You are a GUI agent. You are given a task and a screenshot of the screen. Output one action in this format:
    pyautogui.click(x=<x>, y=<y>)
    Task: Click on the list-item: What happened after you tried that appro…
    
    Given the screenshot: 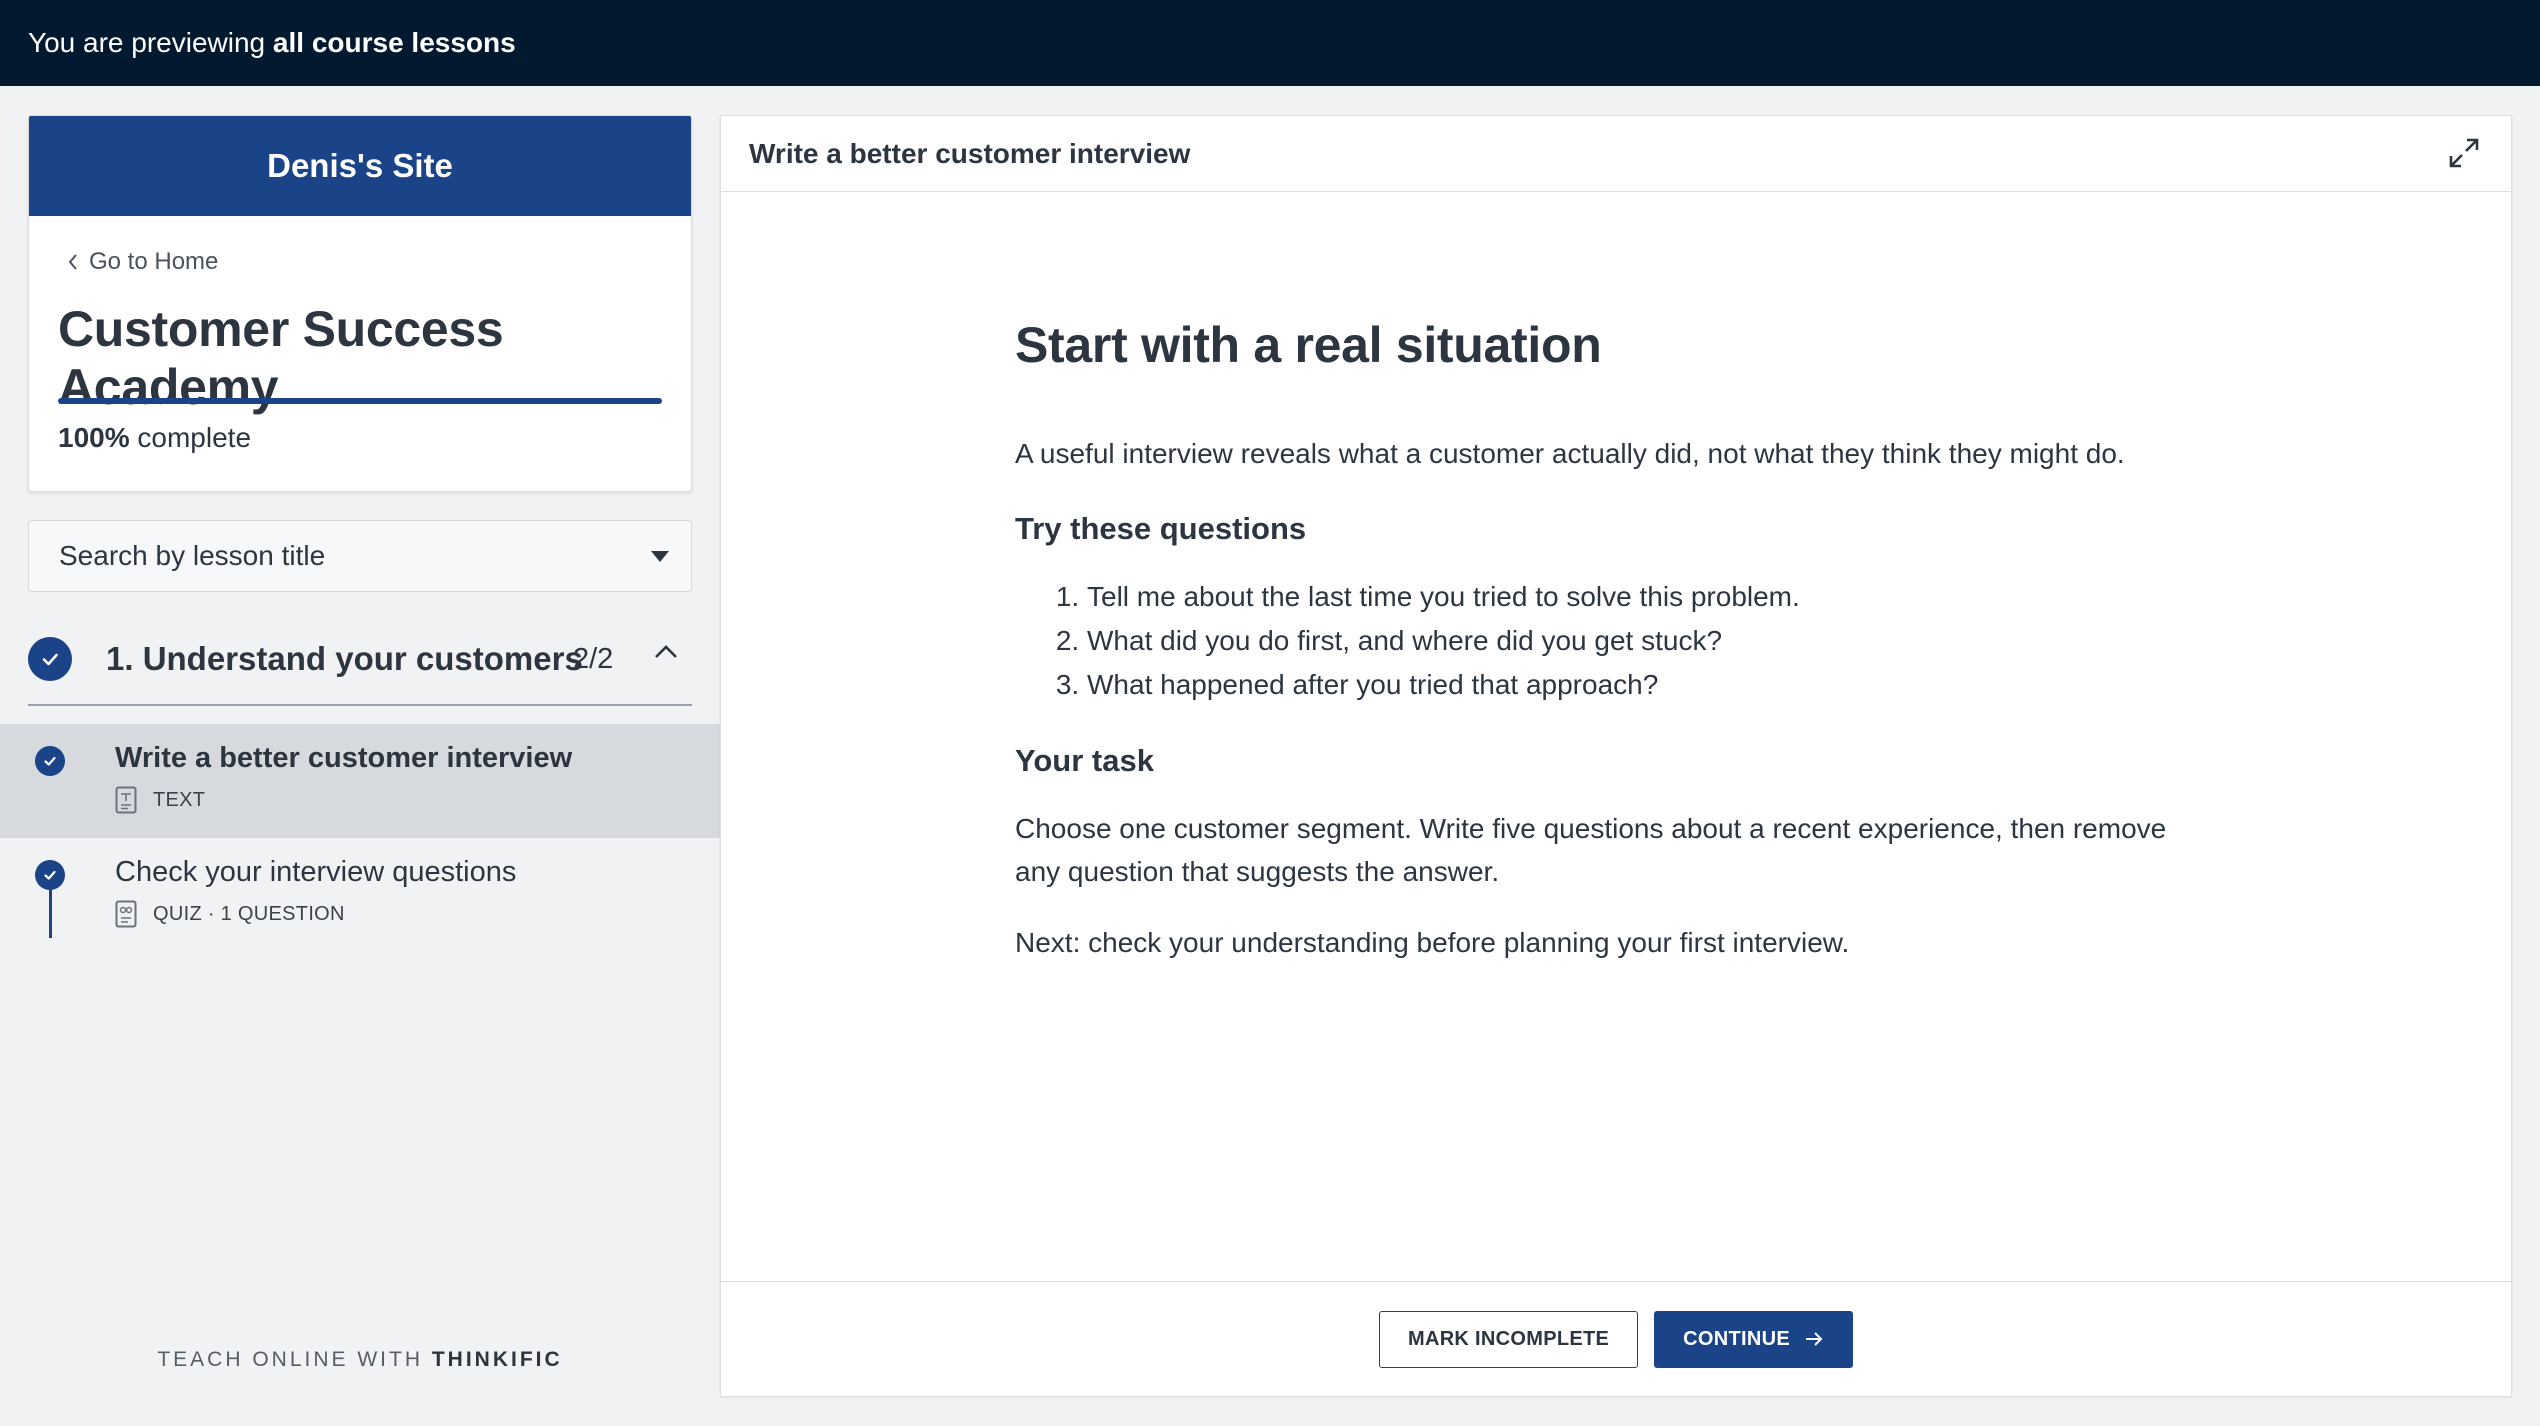 What is the action you would take?
    pyautogui.click(x=1651, y=685)
    